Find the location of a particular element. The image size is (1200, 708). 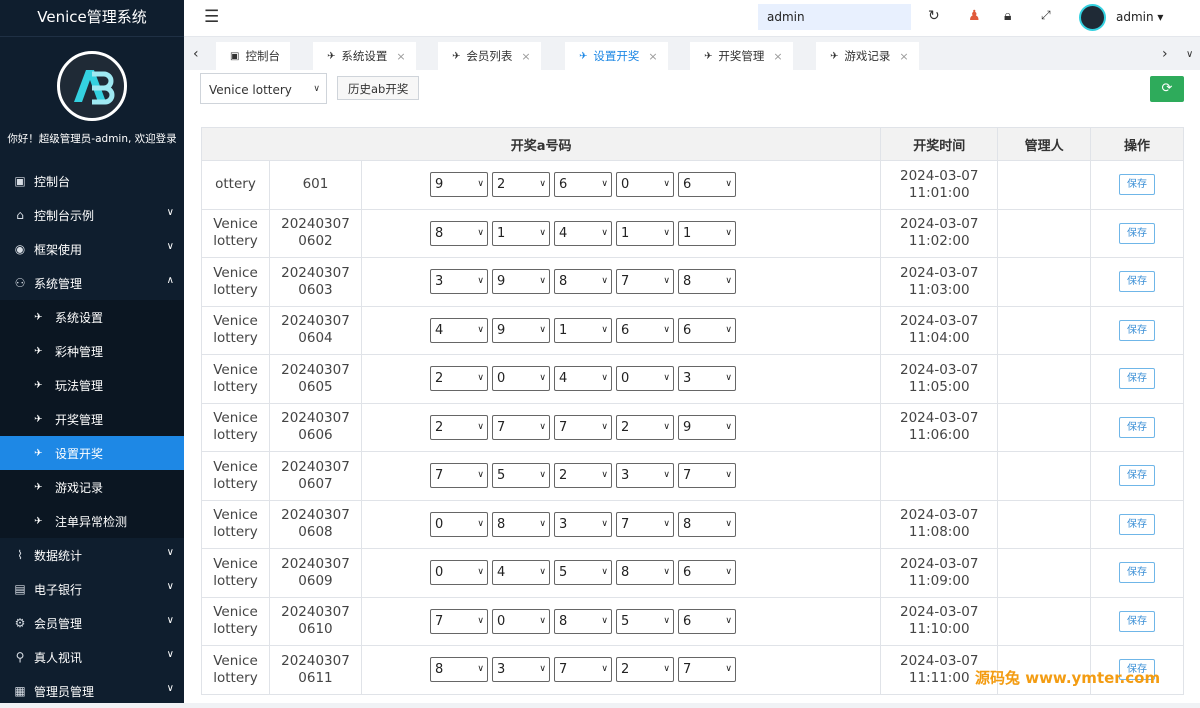

sidebar-item: ▣ 控制台 is located at coordinates (92, 181).